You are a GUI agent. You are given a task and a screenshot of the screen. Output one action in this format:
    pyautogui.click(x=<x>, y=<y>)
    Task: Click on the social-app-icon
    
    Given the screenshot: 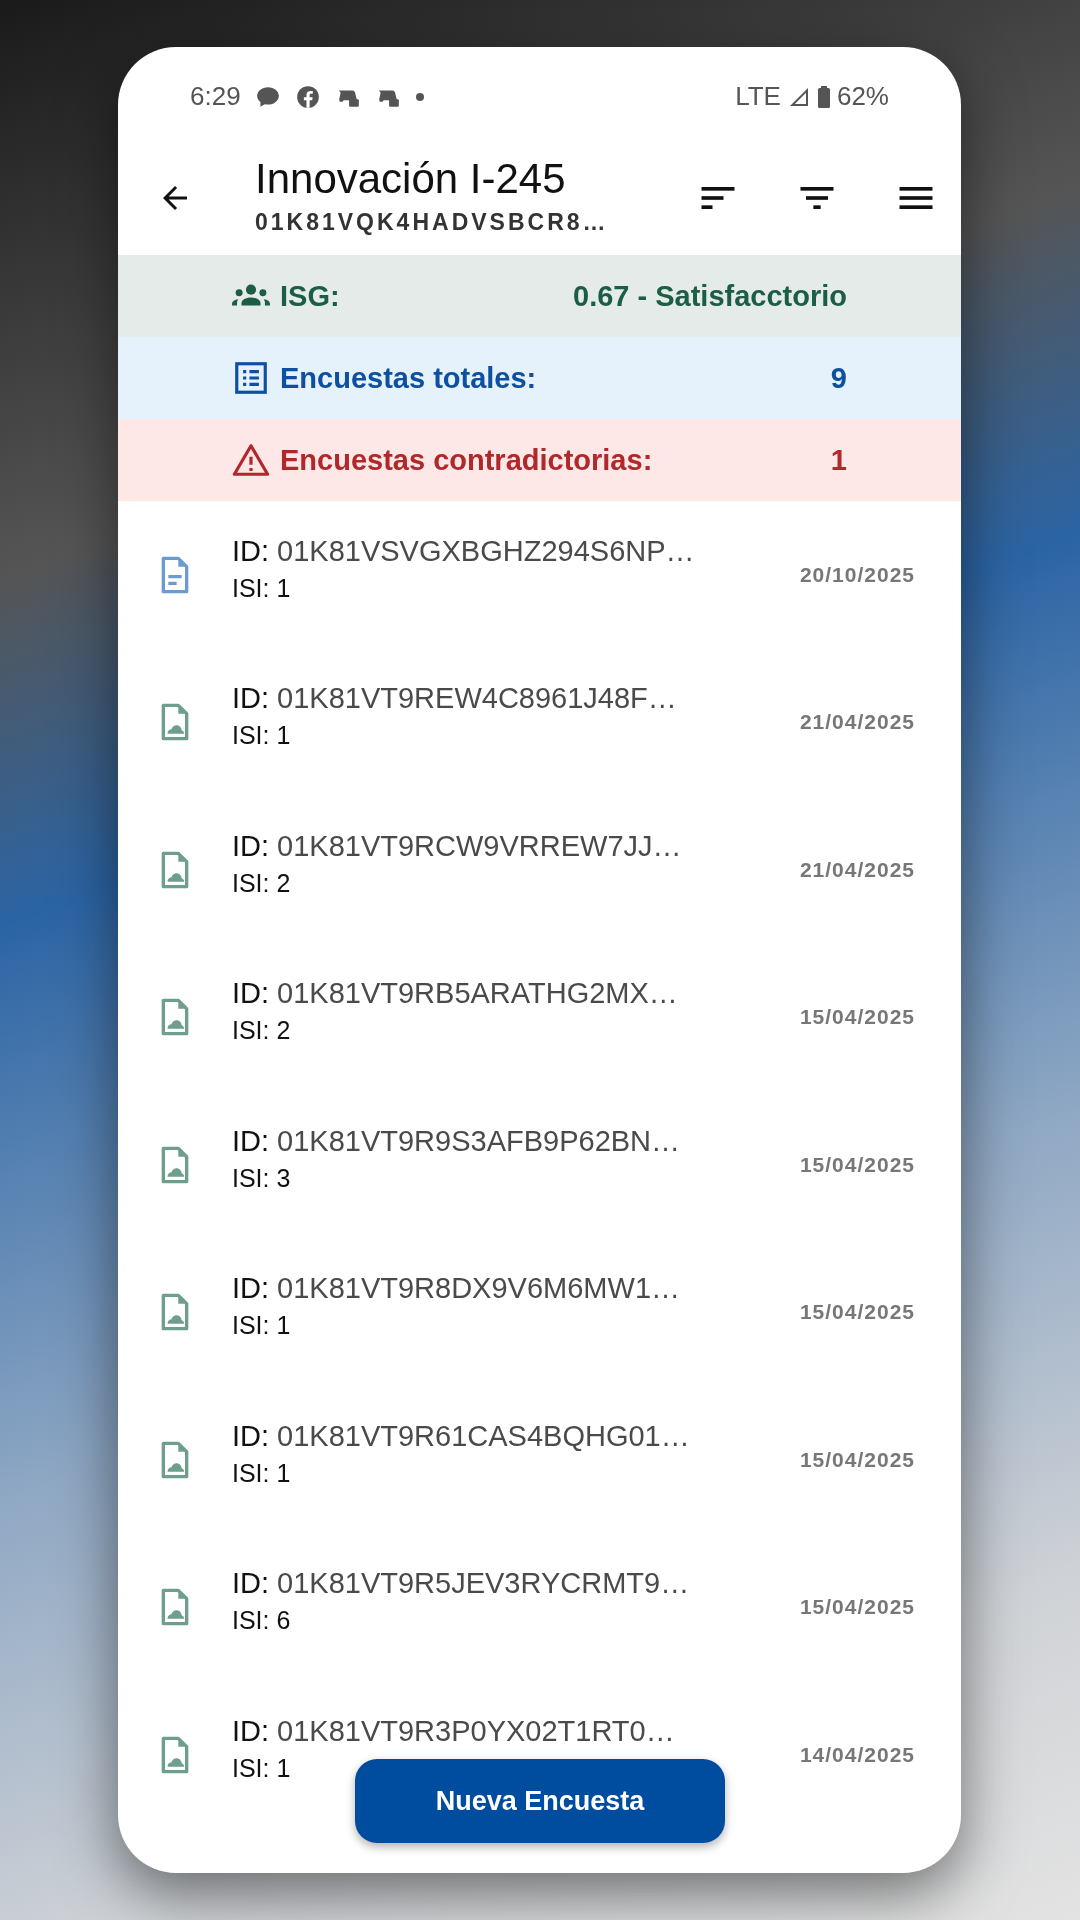 What is the action you would take?
    pyautogui.click(x=307, y=96)
    